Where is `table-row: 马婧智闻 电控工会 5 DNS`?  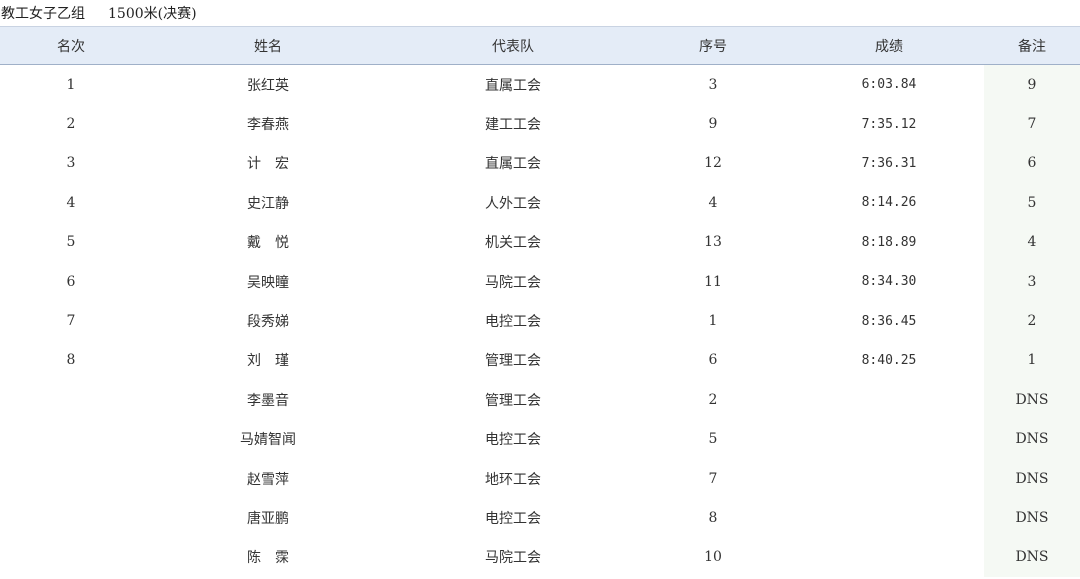 table-row: 马婧智闻 电控工会 5 DNS is located at coordinates (540, 439).